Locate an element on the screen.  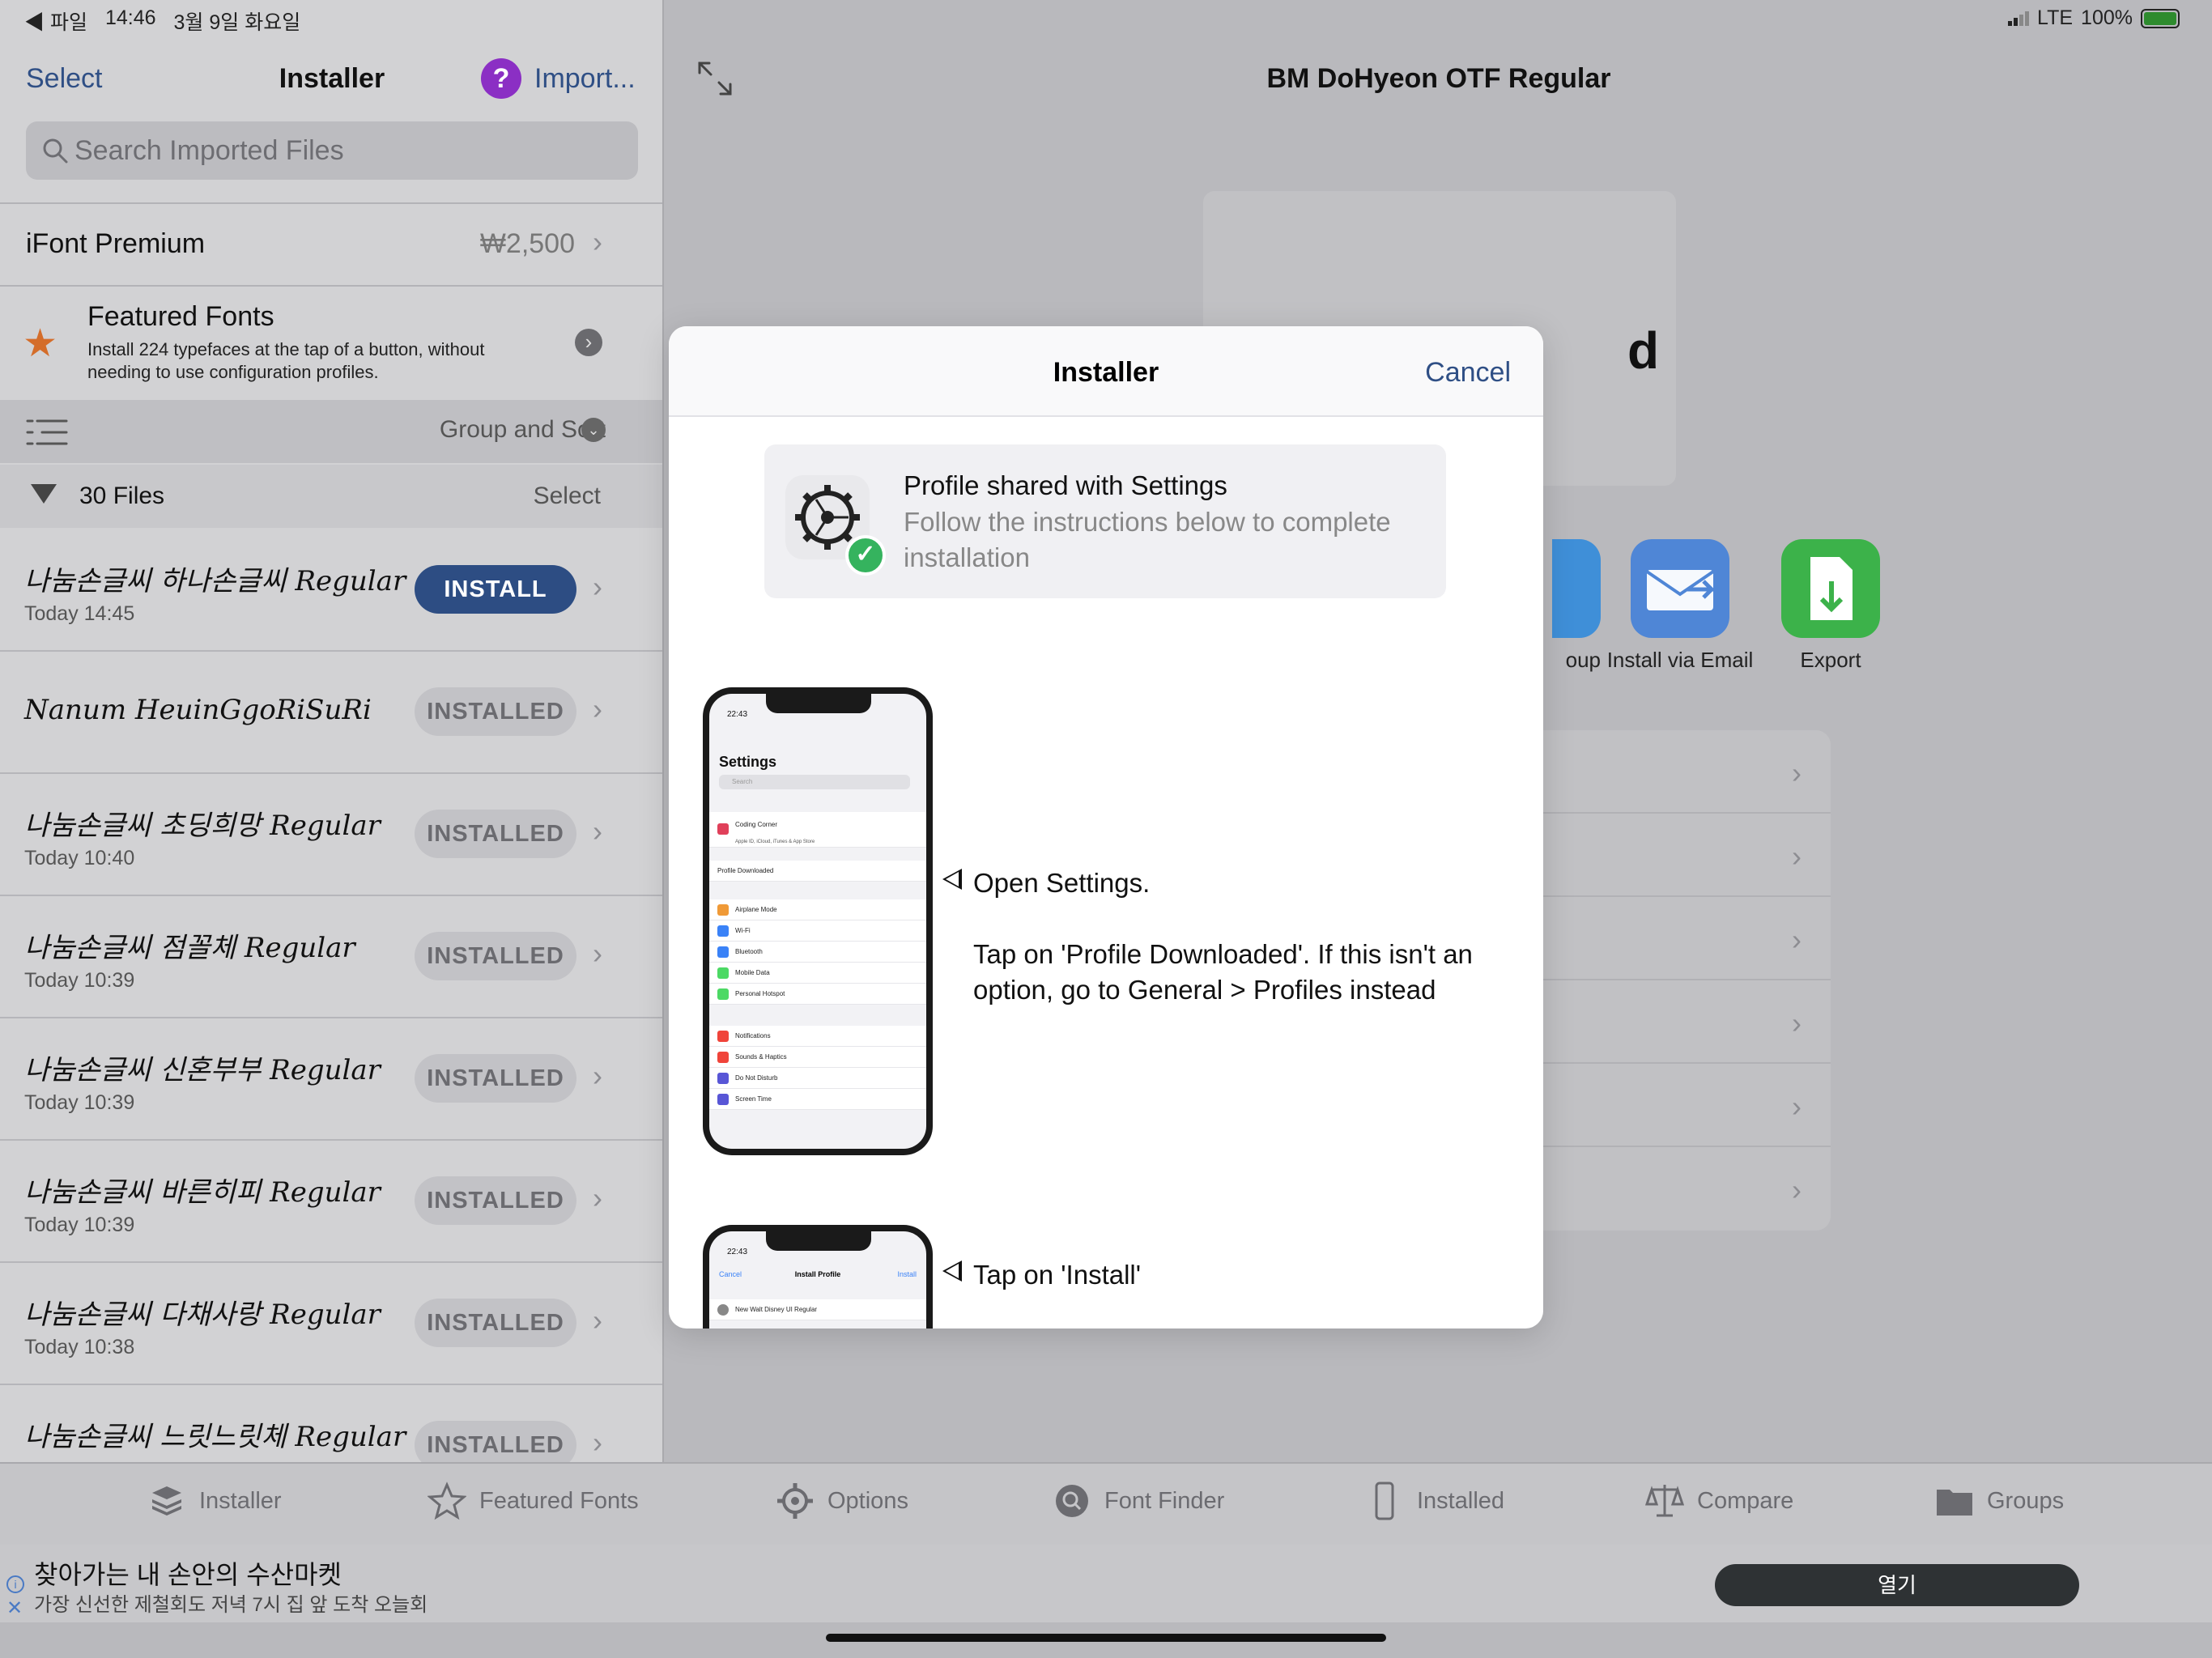
export-action: Export is located at coordinates (1830, 606).